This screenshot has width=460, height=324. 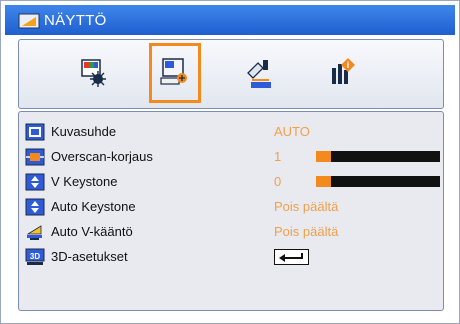 I want to click on auto-keystone-icon, so click(x=35, y=207).